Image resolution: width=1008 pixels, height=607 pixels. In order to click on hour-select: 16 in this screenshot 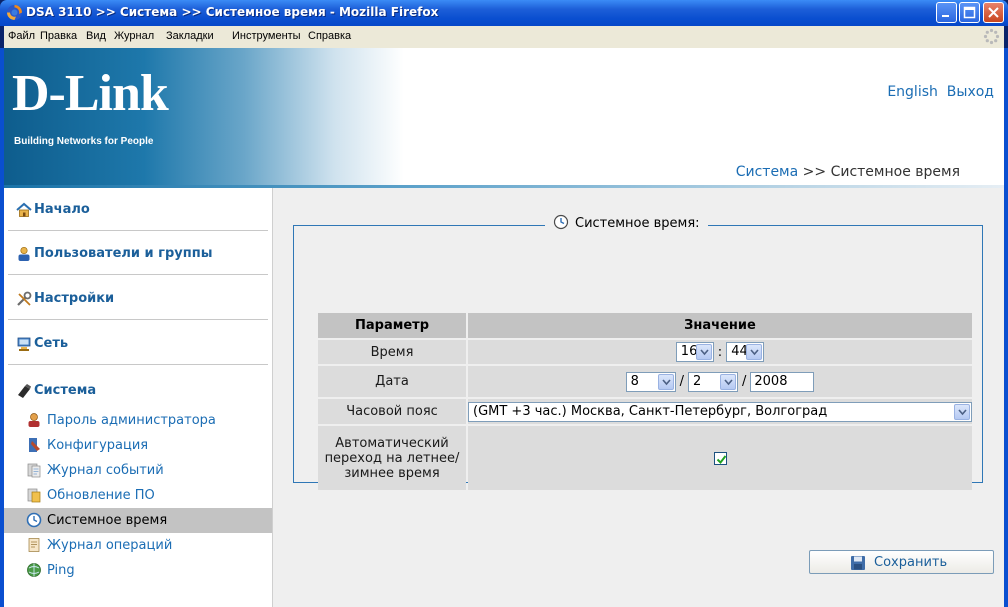, I will do `click(694, 352)`.